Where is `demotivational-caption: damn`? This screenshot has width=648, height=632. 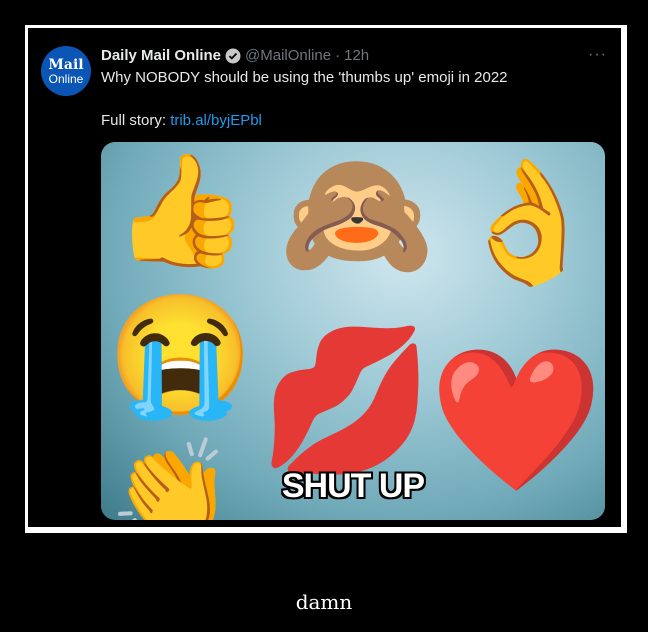
demotivational-caption: damn is located at coordinates (324, 602).